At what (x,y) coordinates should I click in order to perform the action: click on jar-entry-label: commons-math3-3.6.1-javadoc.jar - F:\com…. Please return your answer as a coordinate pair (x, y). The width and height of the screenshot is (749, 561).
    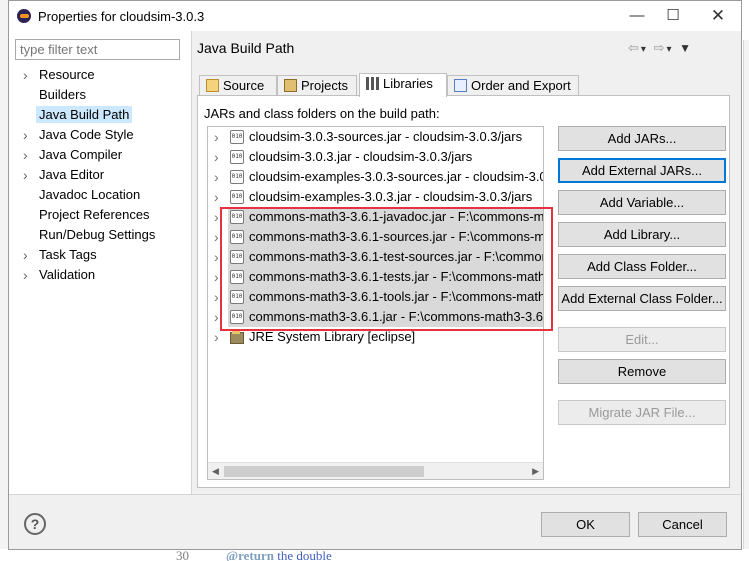
    Looking at the image, I should click on (395, 217).